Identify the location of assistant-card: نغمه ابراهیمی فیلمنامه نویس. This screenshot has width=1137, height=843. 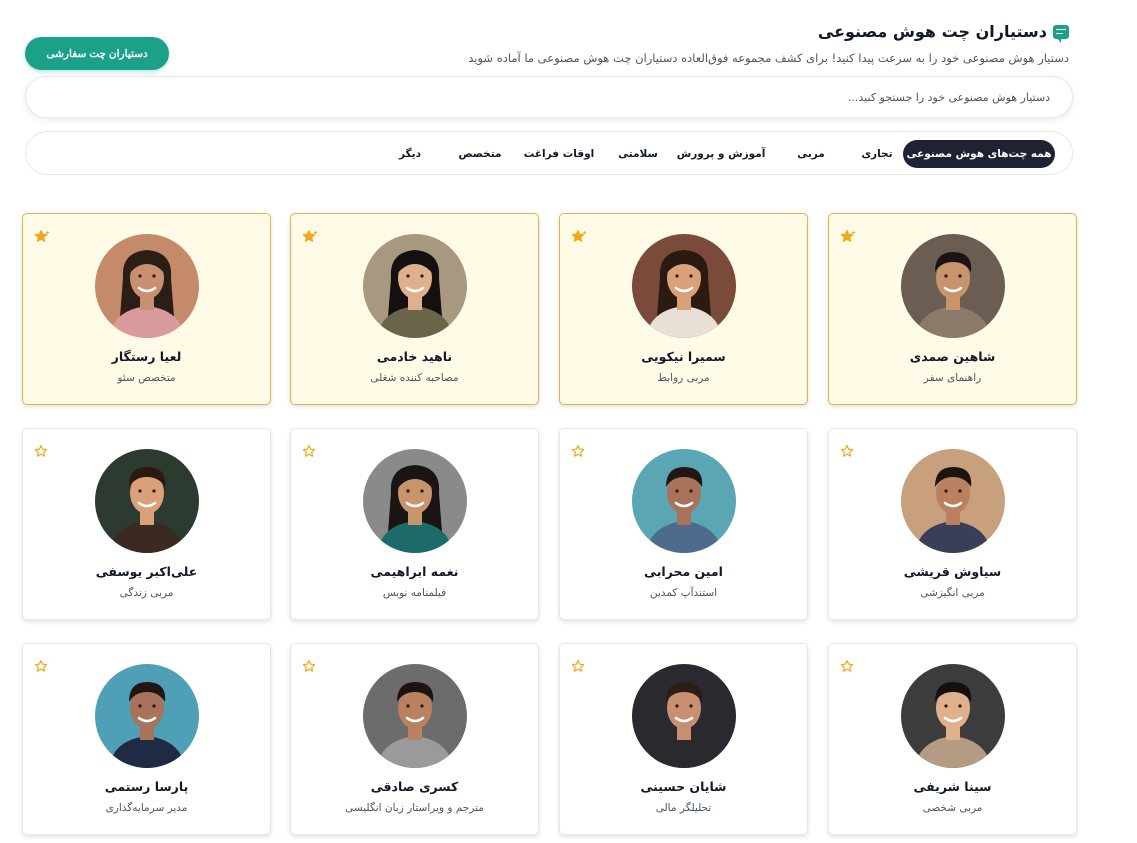
(414, 524).